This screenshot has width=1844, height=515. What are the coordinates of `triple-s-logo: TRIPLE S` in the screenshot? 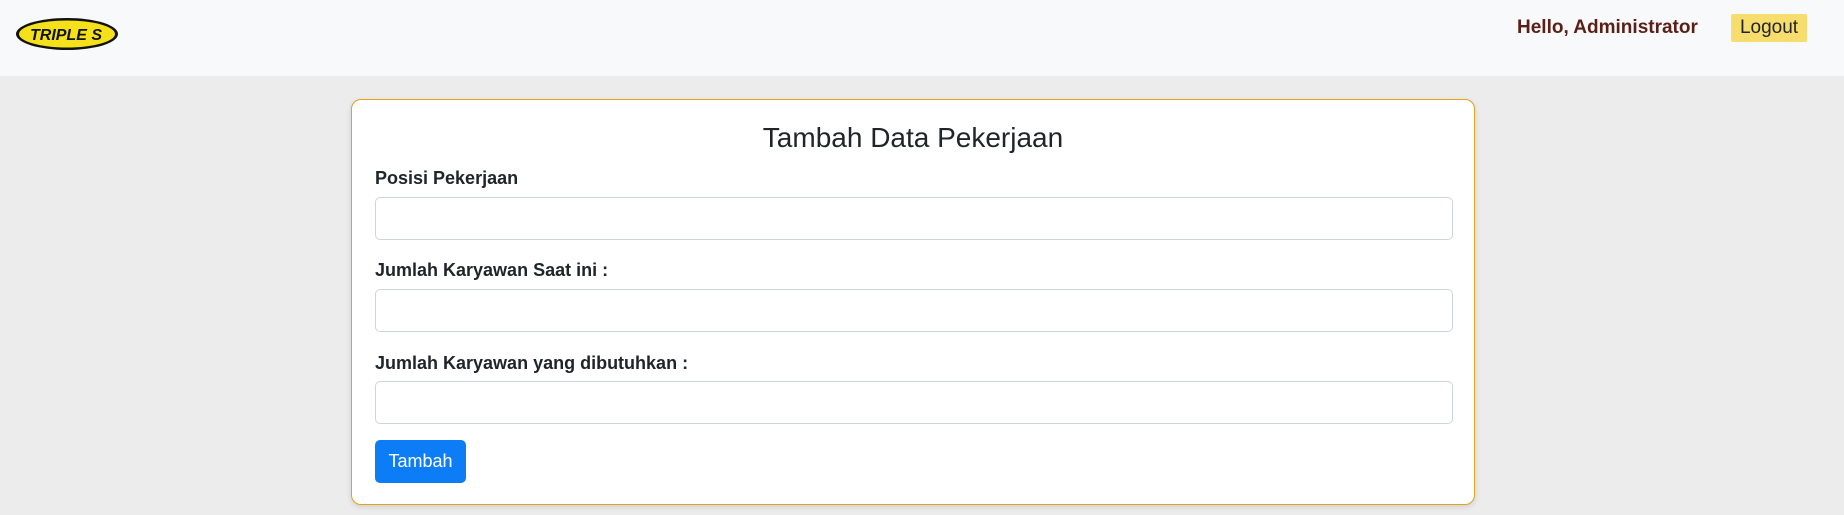 It's located at (67, 34).